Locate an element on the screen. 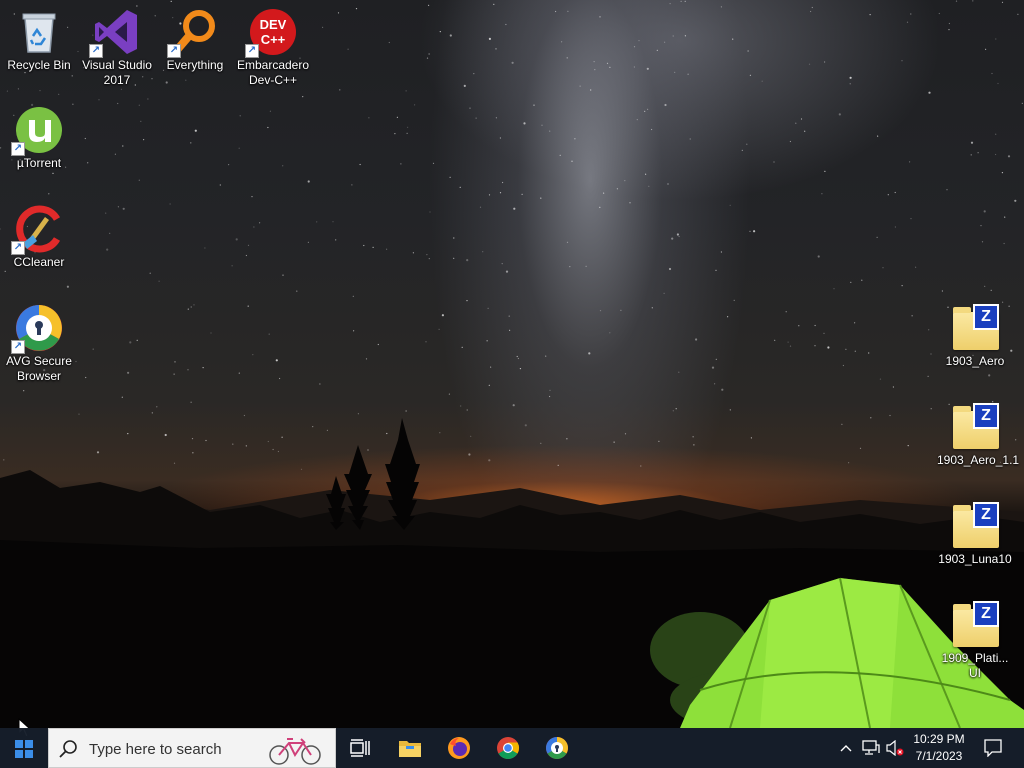 The height and width of the screenshot is (768, 1024). devcpp-icon: DEV C++ ↗ is located at coordinates (271, 33).